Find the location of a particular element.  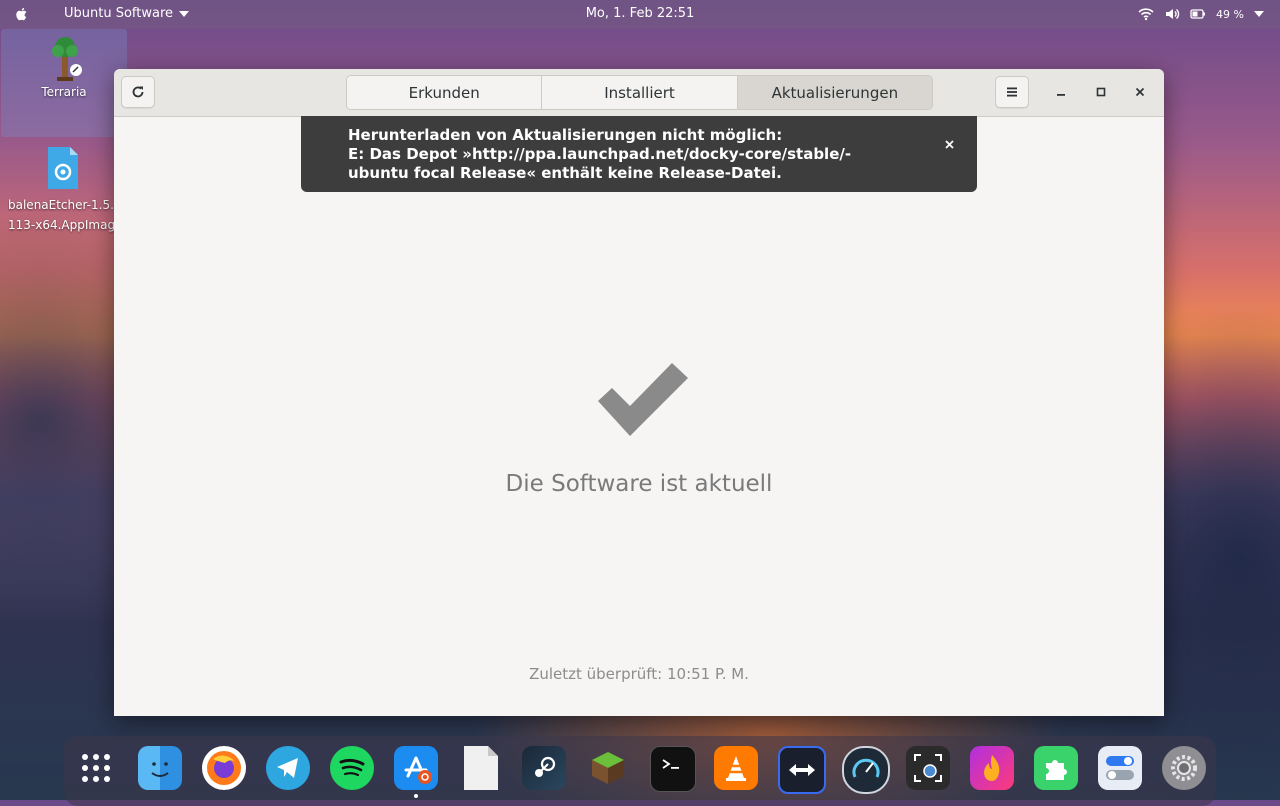

refresh-icon is located at coordinates (138, 92).